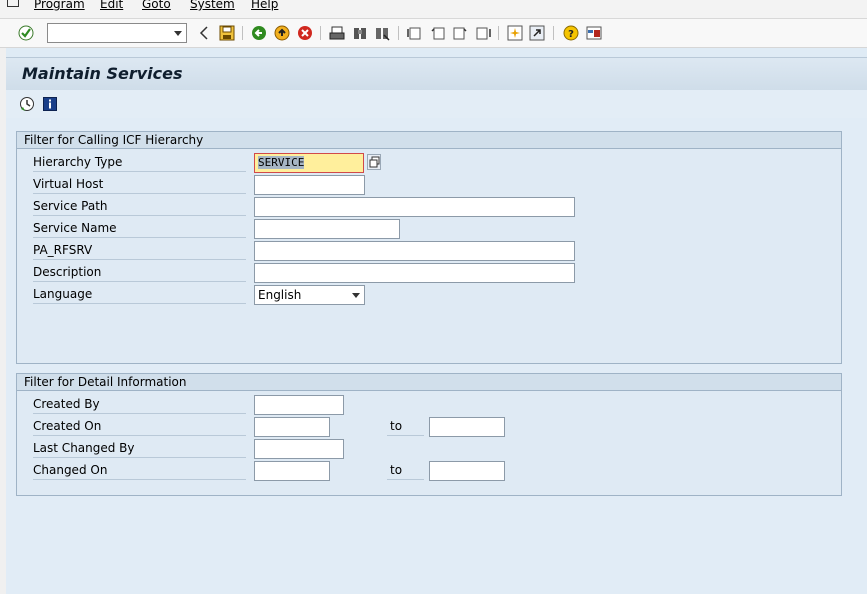  I want to click on label-service-name: Service Name, so click(139, 229).